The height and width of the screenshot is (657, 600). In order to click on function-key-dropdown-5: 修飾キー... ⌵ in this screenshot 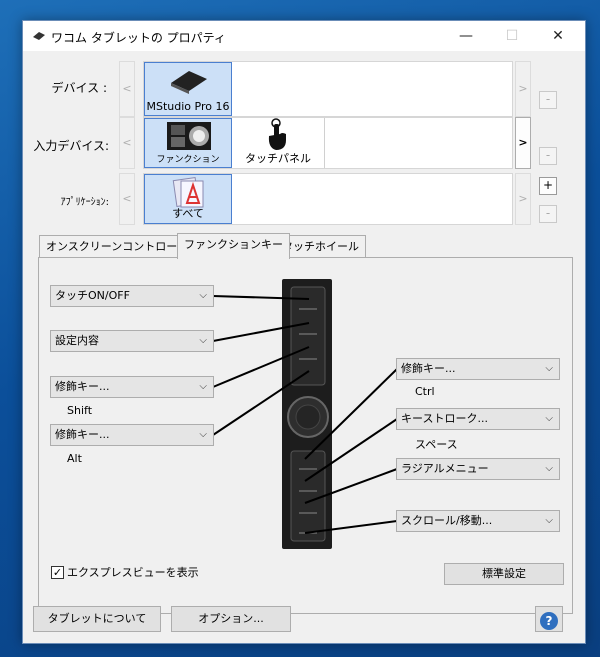, I will do `click(478, 369)`.